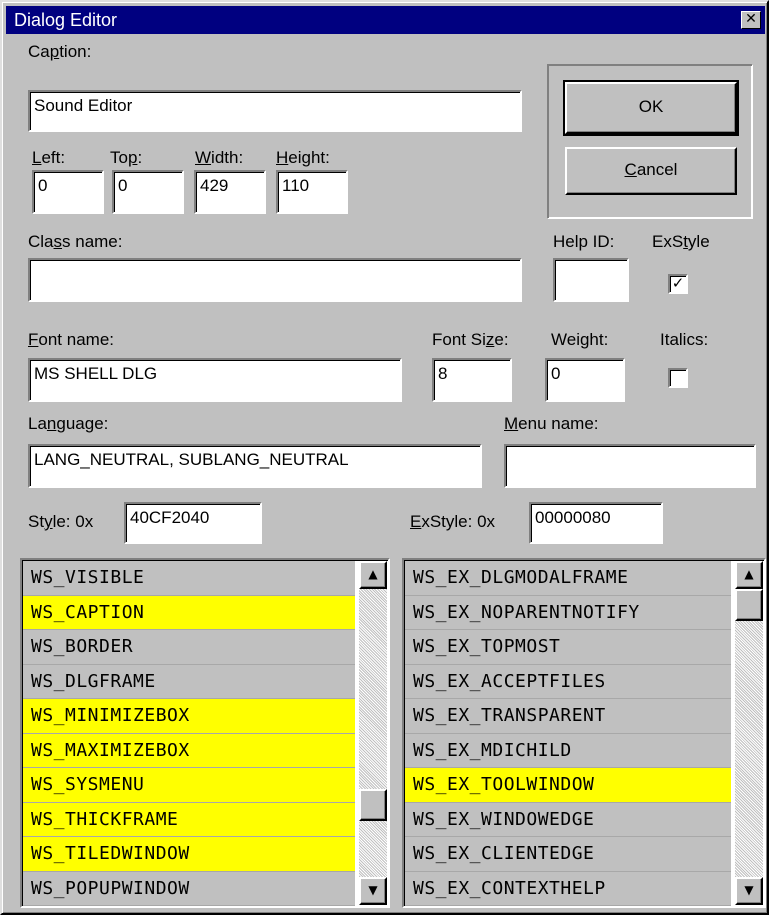 Image resolution: width=769 pixels, height=915 pixels. What do you see at coordinates (585, 380) in the screenshot?
I see `weight-input: 0` at bounding box center [585, 380].